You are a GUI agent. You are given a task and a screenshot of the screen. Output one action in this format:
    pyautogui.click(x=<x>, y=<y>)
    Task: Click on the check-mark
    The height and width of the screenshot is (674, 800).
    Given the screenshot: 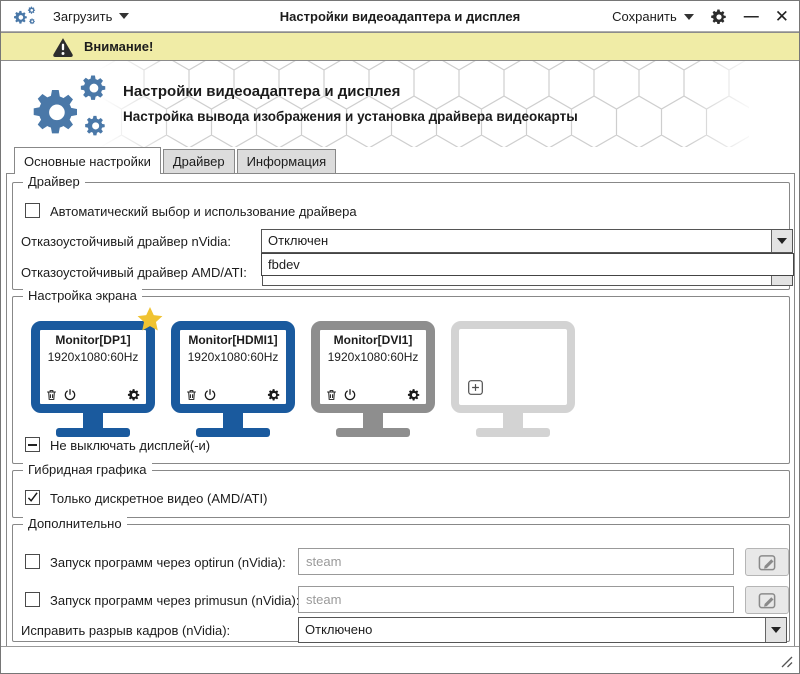 What is the action you would take?
    pyautogui.click(x=32, y=497)
    